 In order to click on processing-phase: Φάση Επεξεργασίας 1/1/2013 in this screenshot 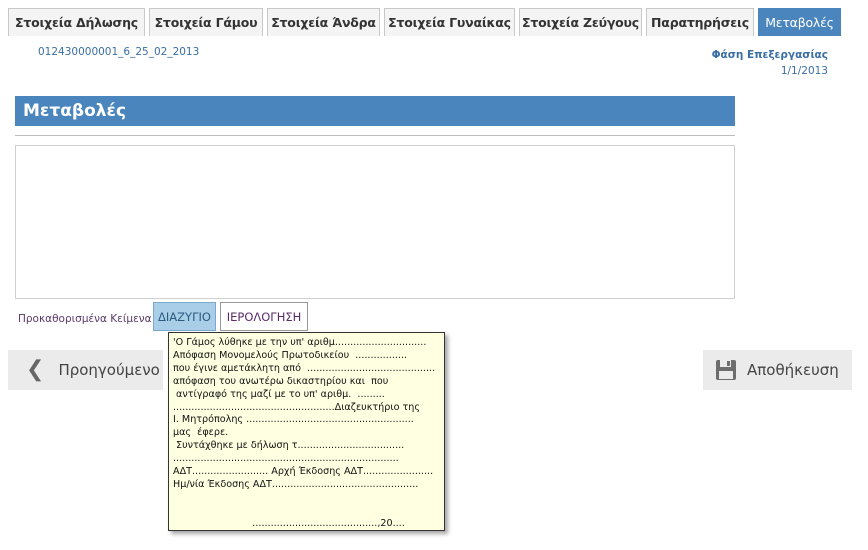, I will do `click(770, 63)`.